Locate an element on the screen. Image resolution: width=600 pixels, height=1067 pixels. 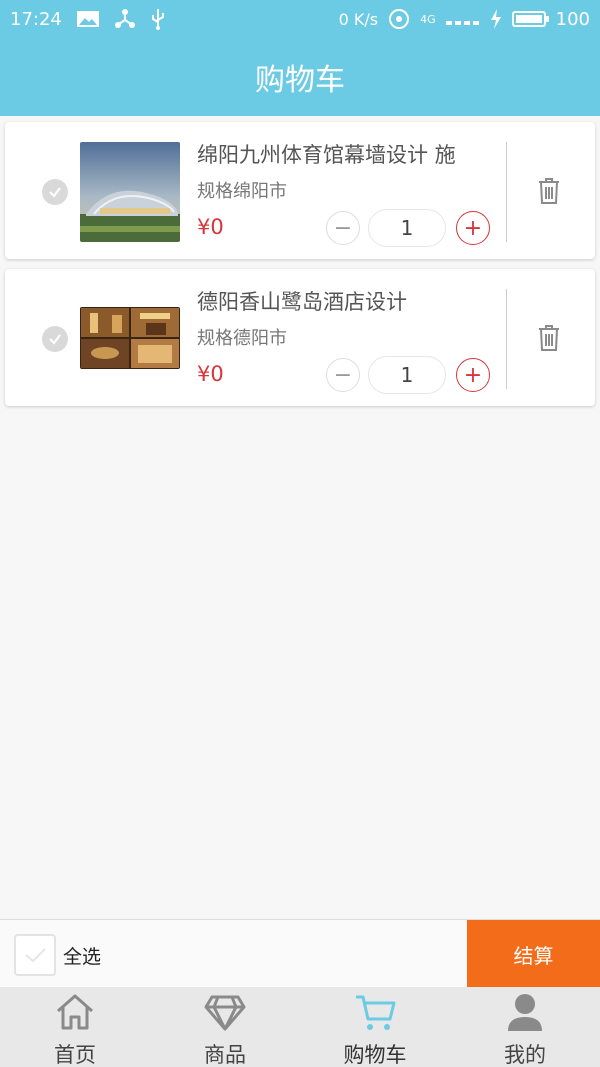
usb-icon is located at coordinates (158, 19).